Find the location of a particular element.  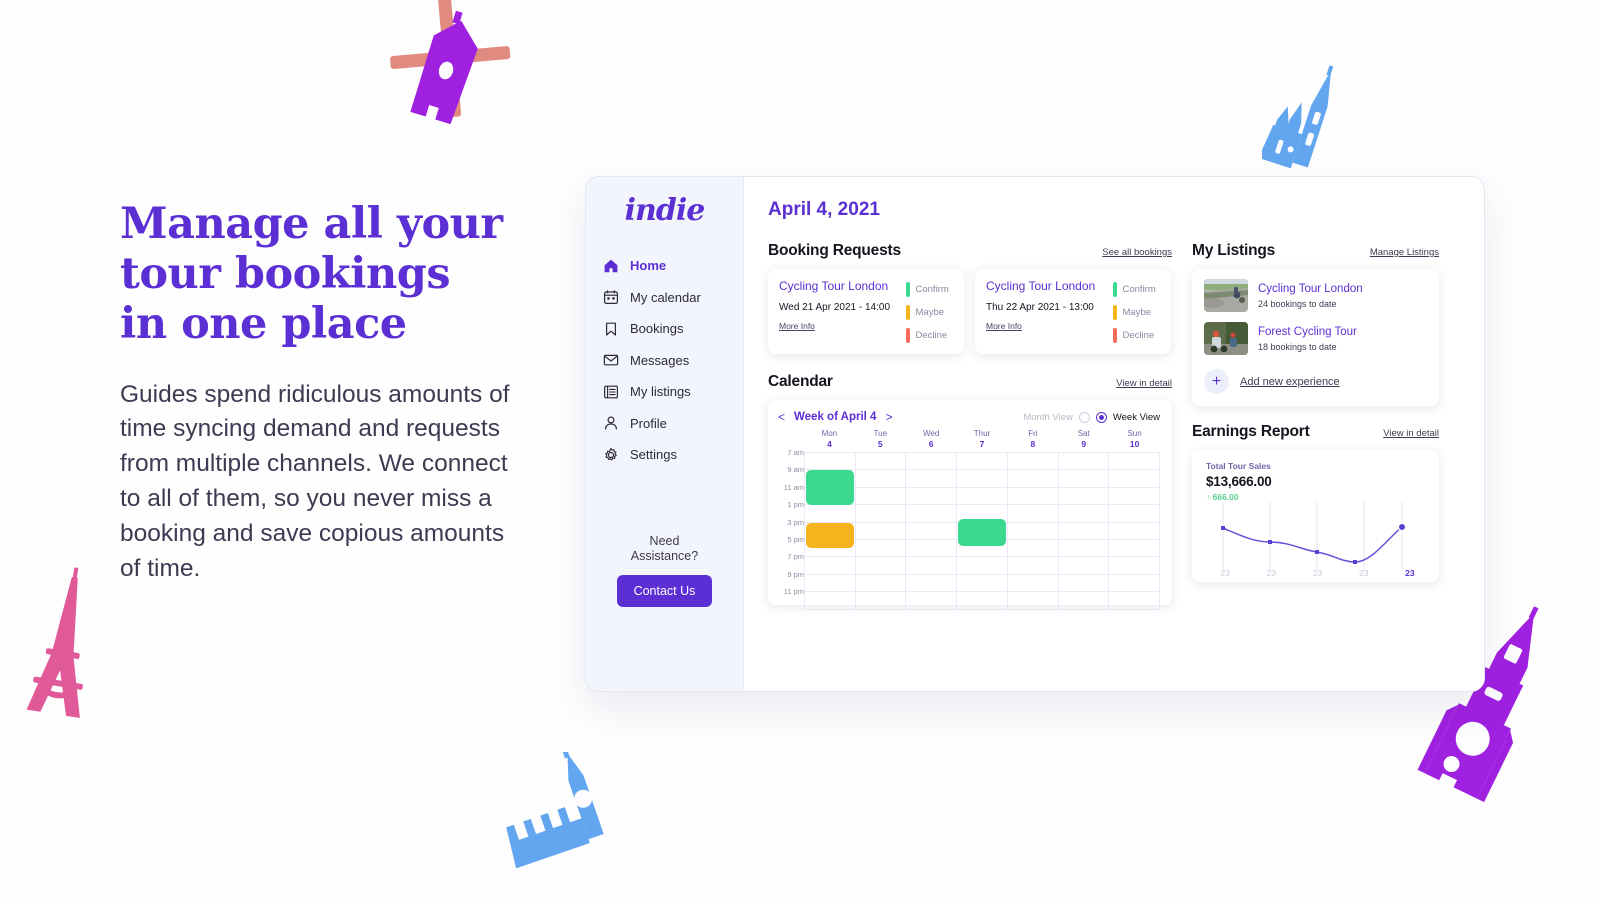

prev-week-button: < is located at coordinates (781, 417).